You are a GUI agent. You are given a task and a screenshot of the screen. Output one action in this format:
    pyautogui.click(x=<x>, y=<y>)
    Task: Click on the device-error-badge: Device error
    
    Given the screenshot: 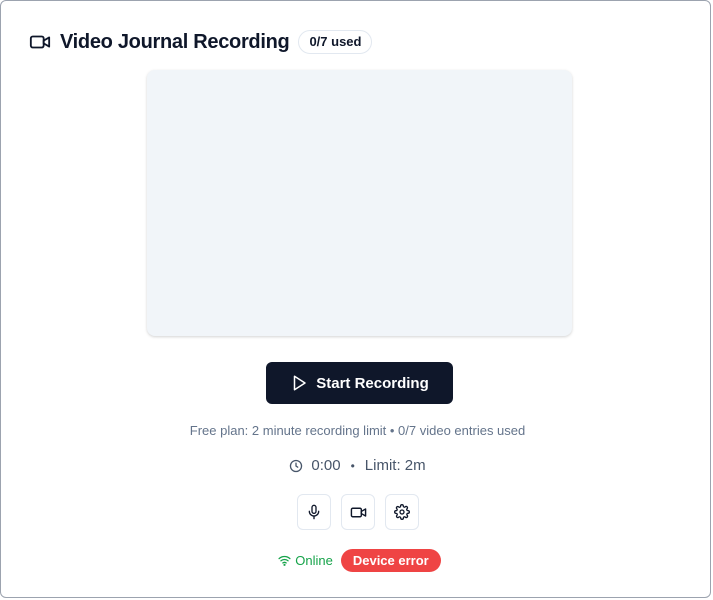 What is the action you would take?
    pyautogui.click(x=390, y=560)
    